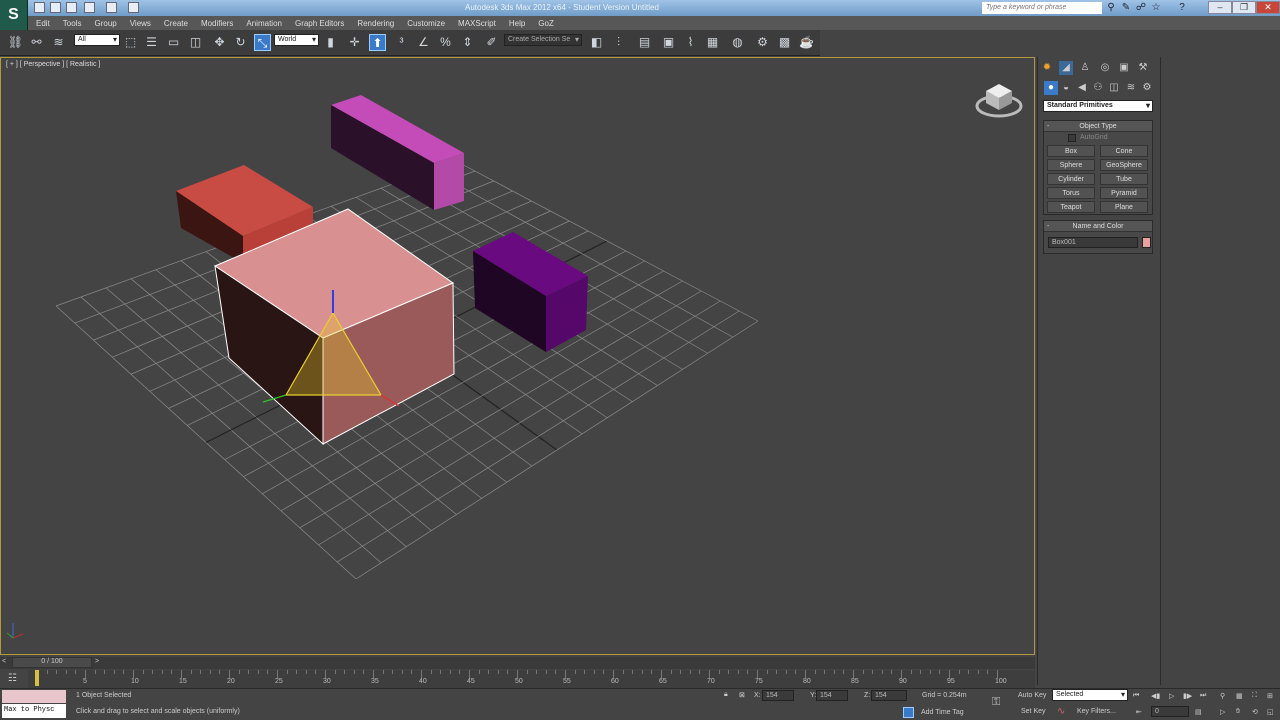 Image resolution: width=1280 pixels, height=720 pixels. Describe the element at coordinates (742, 695) in the screenshot. I see `absolute-mode-icon: ⊠` at that location.